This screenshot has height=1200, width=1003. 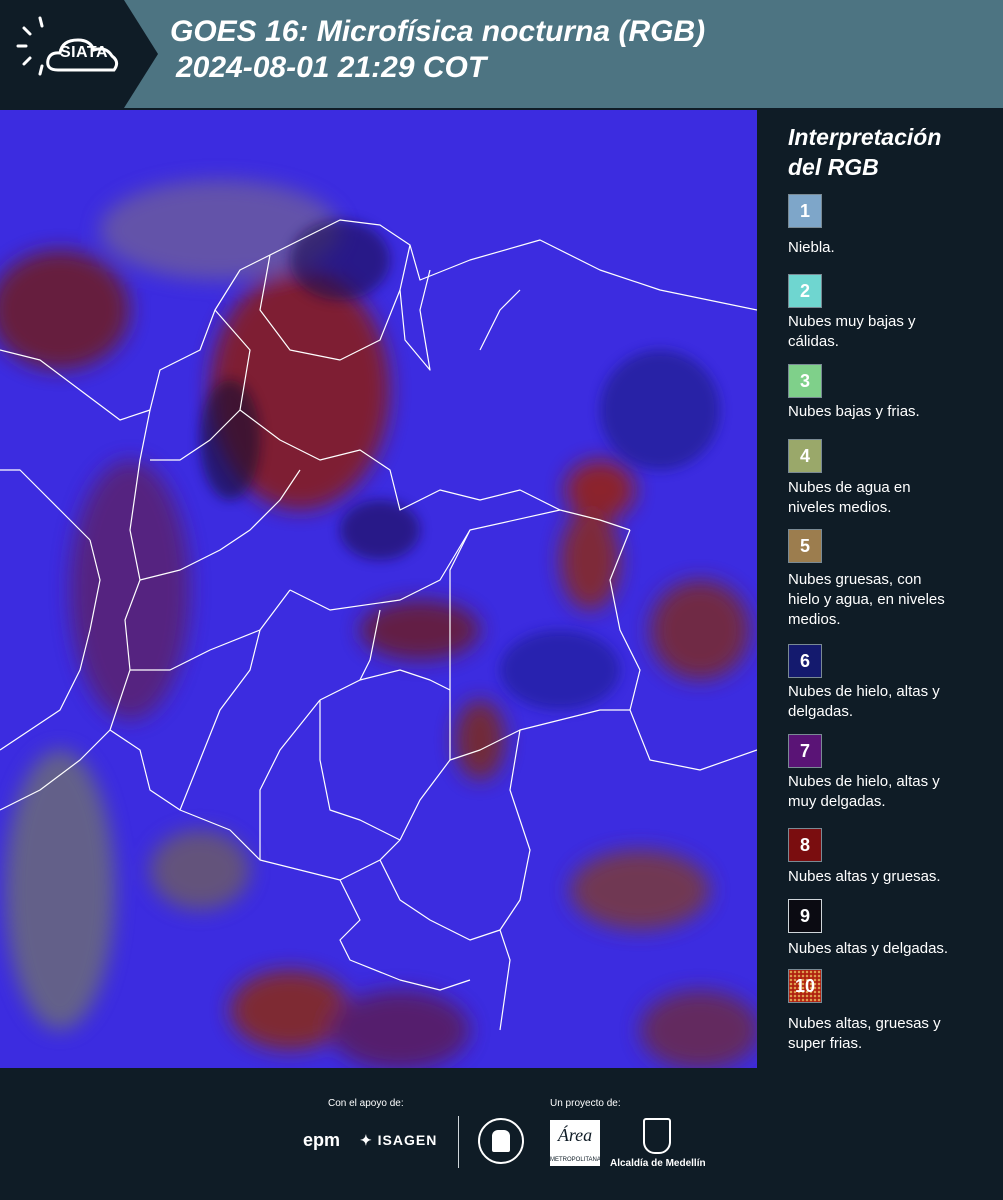 I want to click on area-metropolitana-logo: Área METROPOLITANA, so click(x=575, y=1143).